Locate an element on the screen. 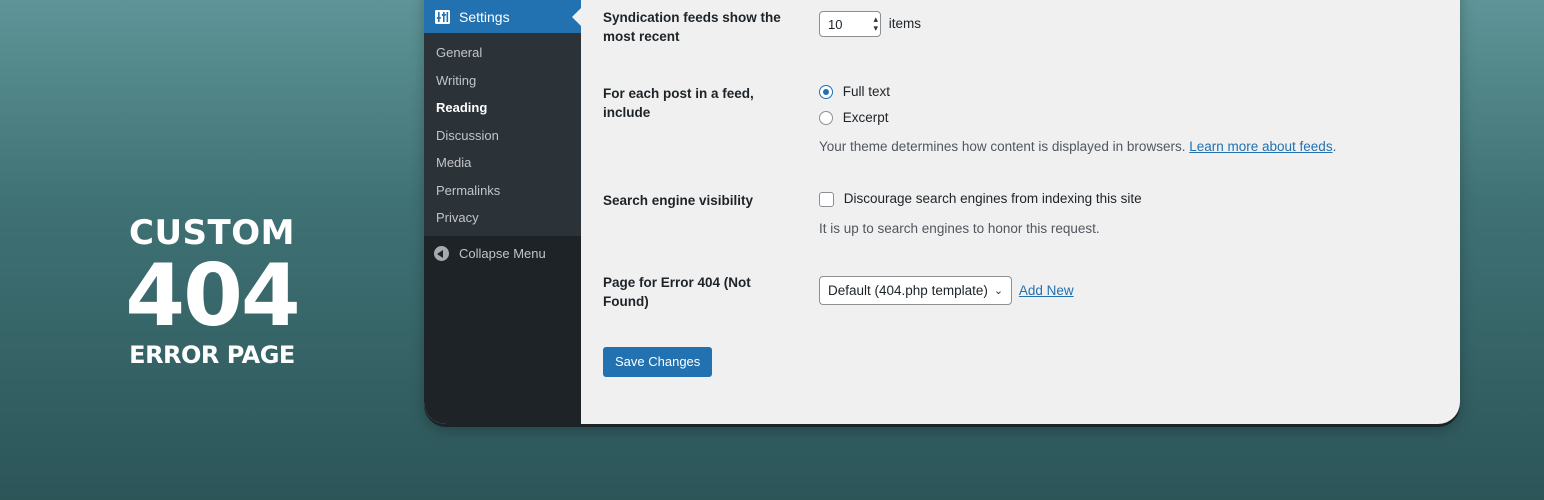 This screenshot has width=1544, height=500. settings-sliders-icon is located at coordinates (442, 16).